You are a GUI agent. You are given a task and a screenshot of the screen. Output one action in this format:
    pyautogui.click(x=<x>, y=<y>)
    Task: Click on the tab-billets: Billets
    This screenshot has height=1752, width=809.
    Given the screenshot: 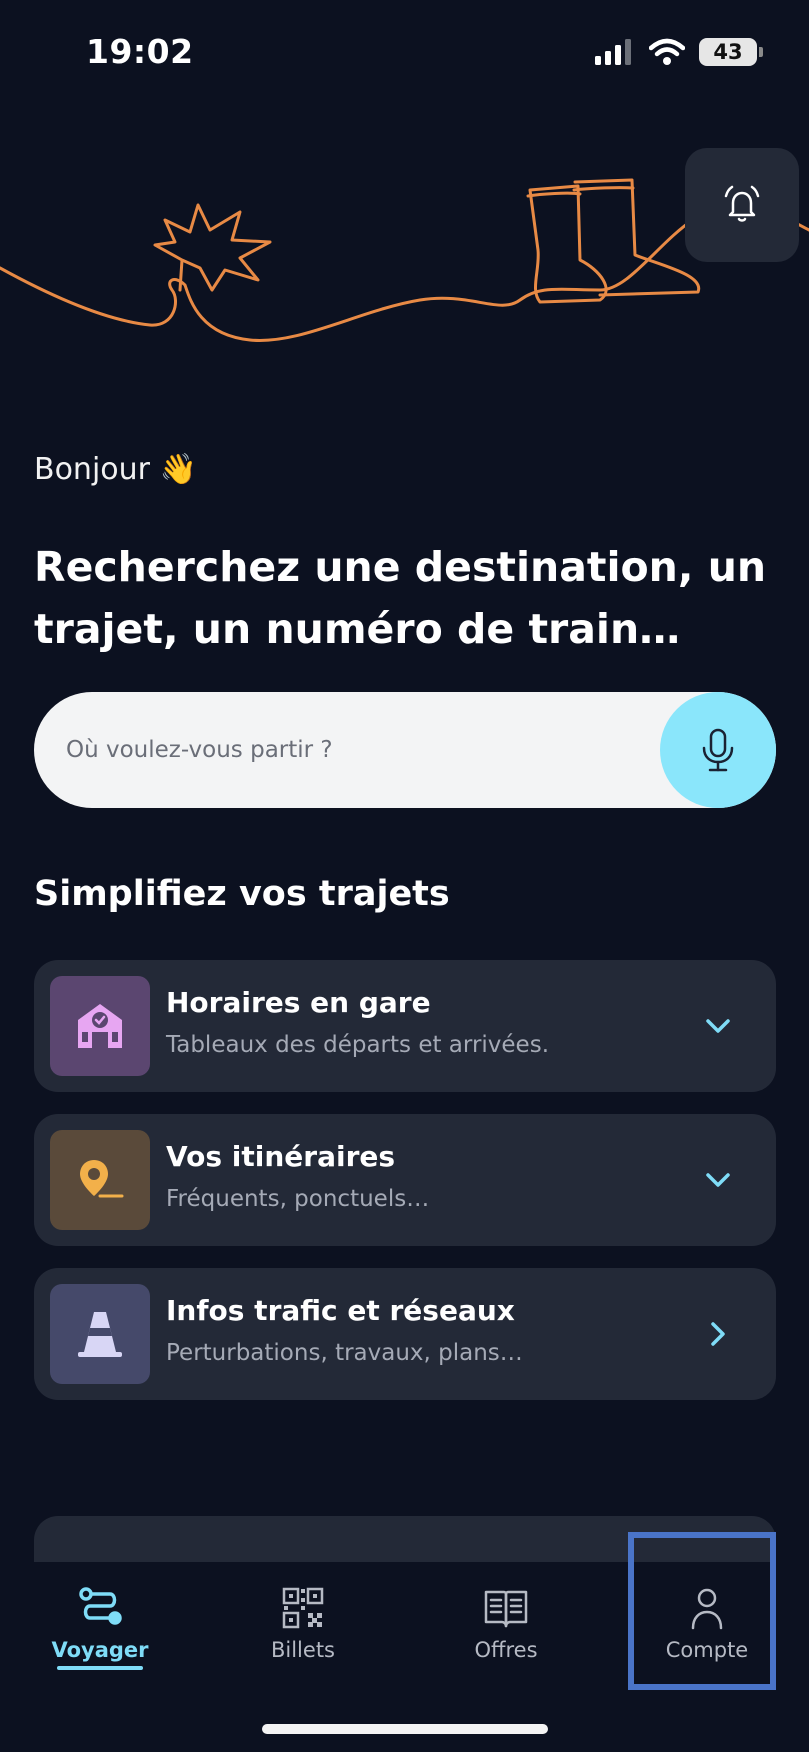 What is the action you would take?
    pyautogui.click(x=303, y=1636)
    